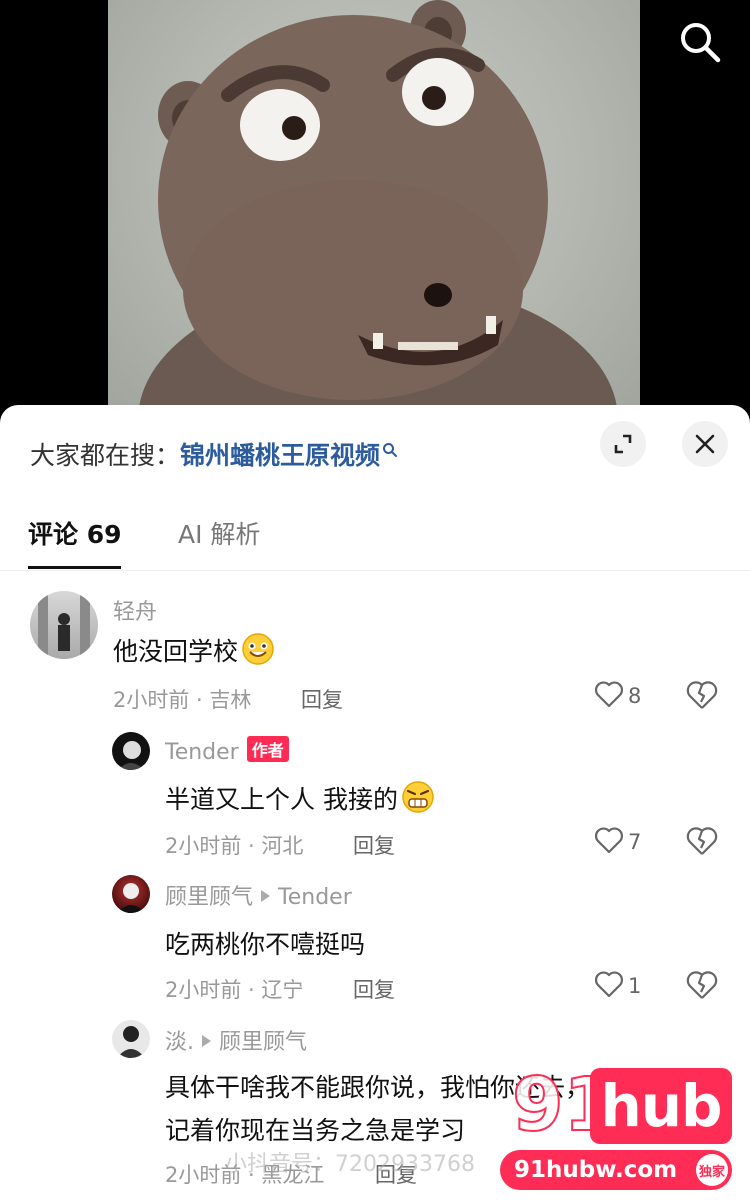 This screenshot has height=1200, width=750. I want to click on trending-search: 大家都在搜：锦州蟠桃王原视频, so click(214, 453).